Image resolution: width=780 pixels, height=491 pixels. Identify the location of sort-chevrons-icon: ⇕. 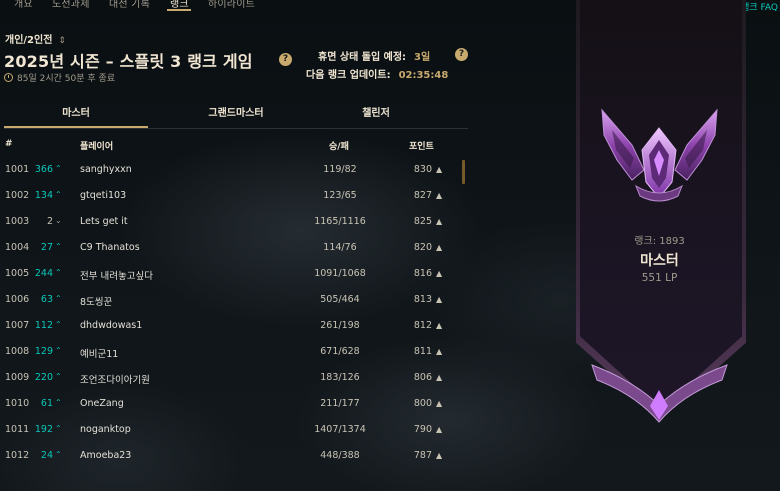
(62, 41).